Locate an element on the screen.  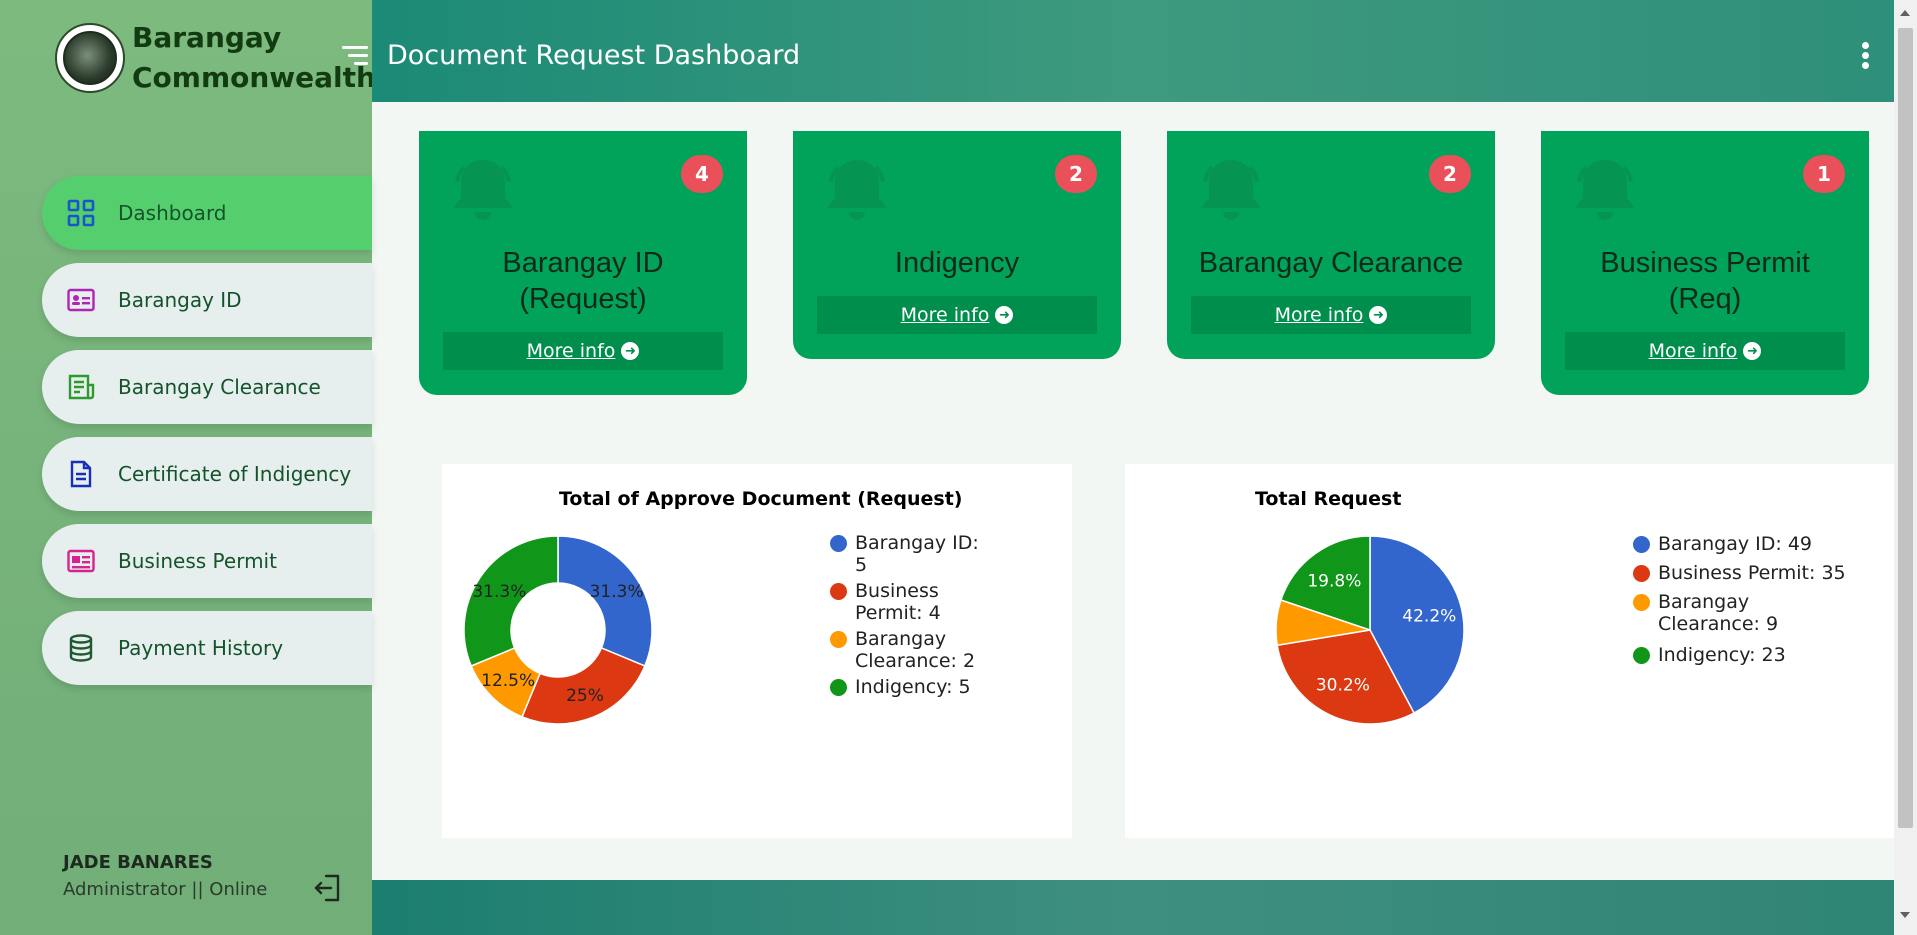
sidebar-item-certificate-of-indigency: Certificate of Indigency is located at coordinates (207, 474).